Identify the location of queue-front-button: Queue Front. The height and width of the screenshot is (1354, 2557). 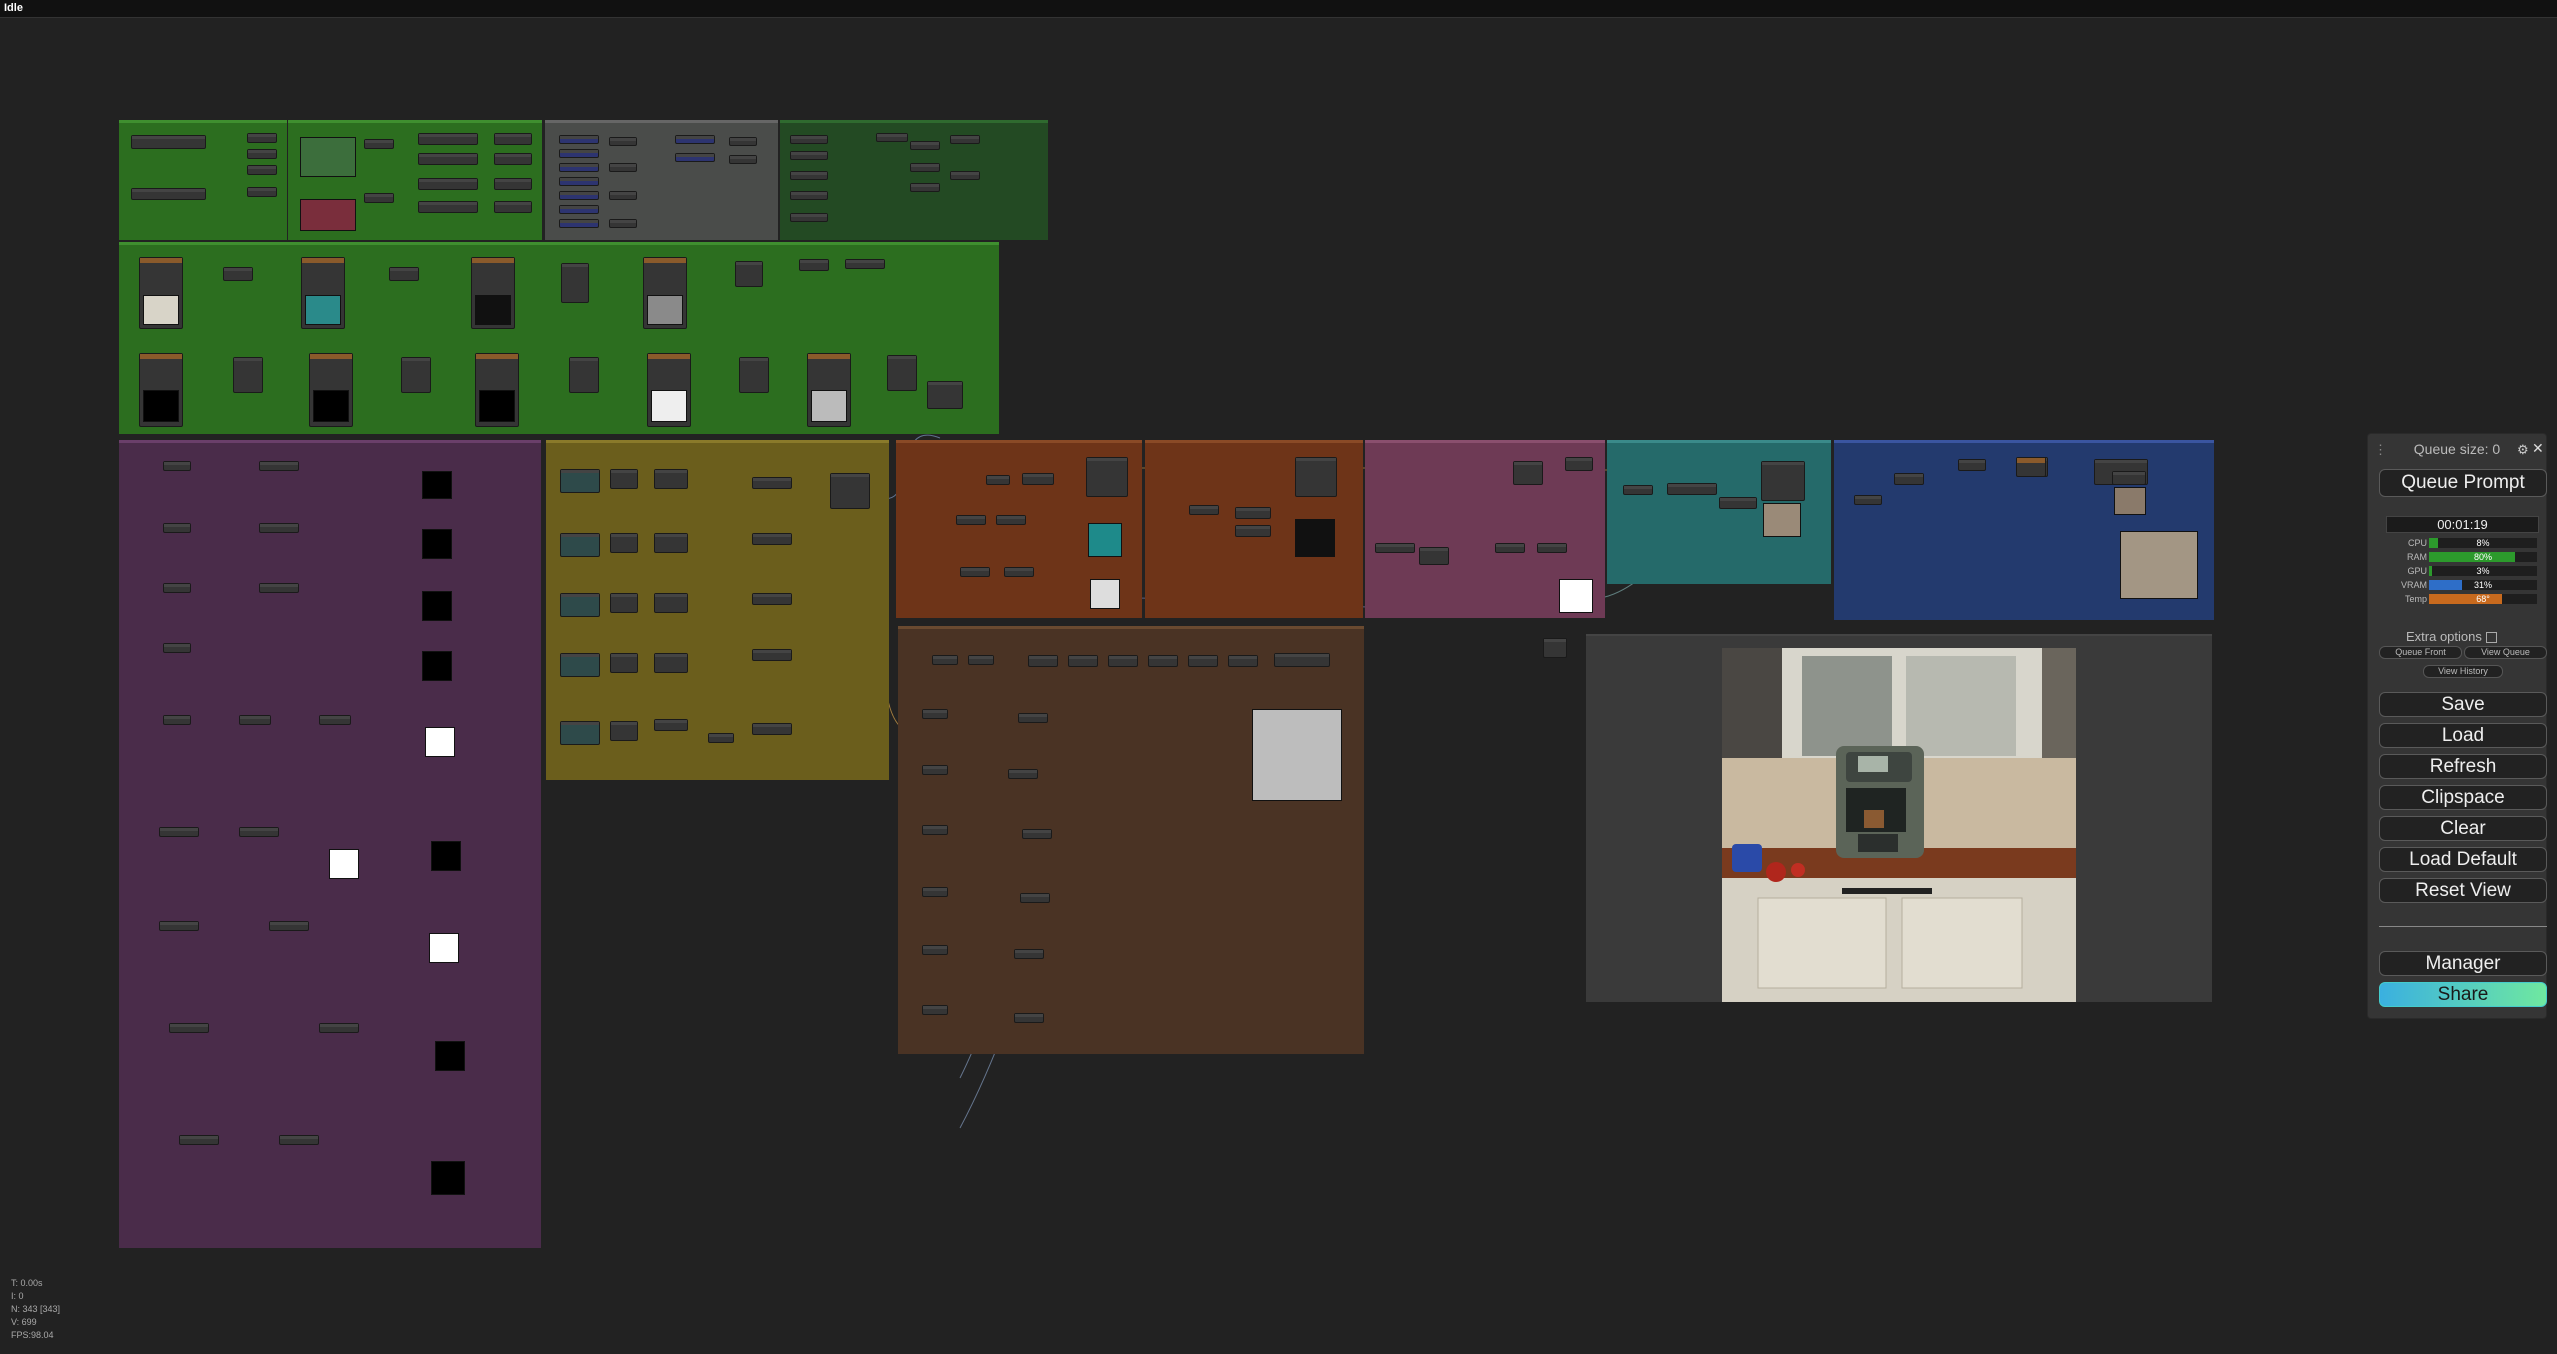
(2420, 652).